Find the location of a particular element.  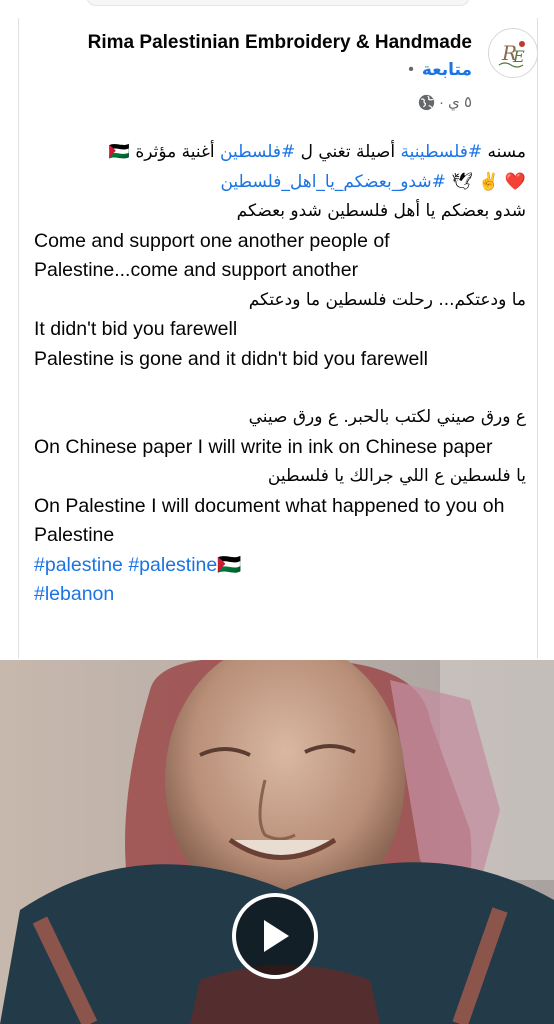

post-time: ٥ ي is located at coordinates (460, 102).